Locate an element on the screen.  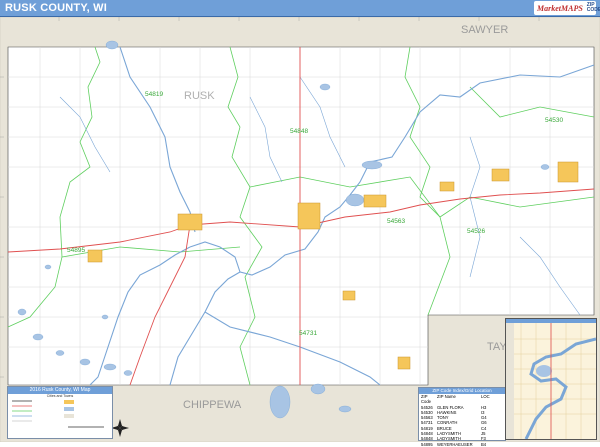
legend-symbols is located at coordinates (58, 414).